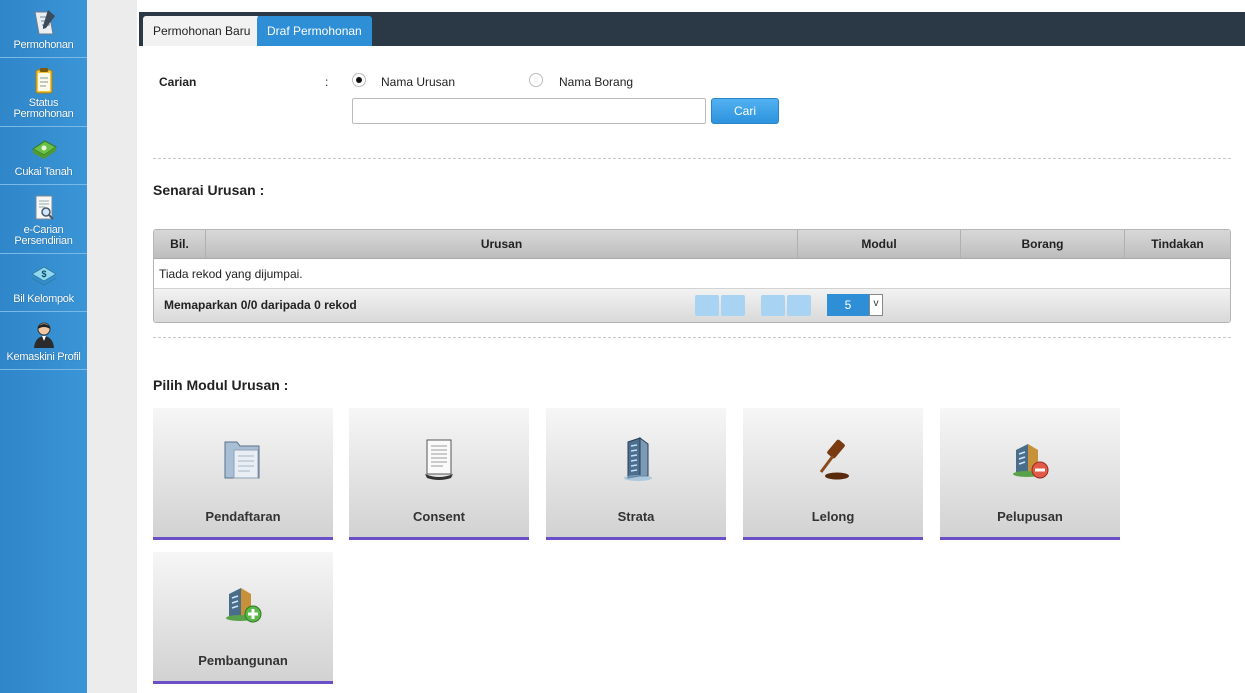 This screenshot has height=693, width=1245. I want to click on document-search-icon, so click(44, 207).